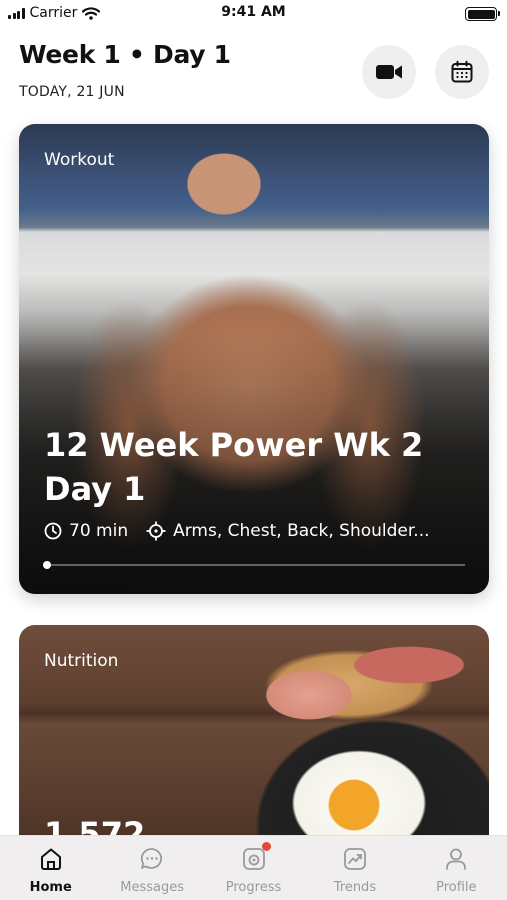  I want to click on chat-bubble-icon, so click(152, 859).